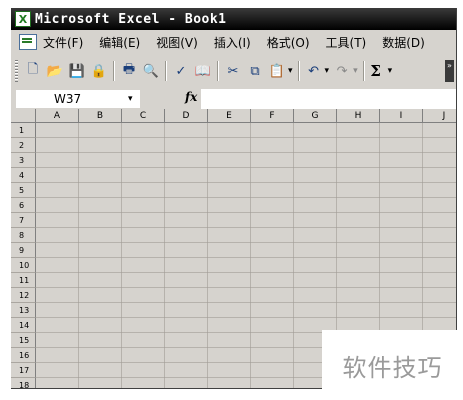 This screenshot has width=463, height=400. Describe the element at coordinates (143, 116) in the screenshot. I see `column-header-c: C` at that location.